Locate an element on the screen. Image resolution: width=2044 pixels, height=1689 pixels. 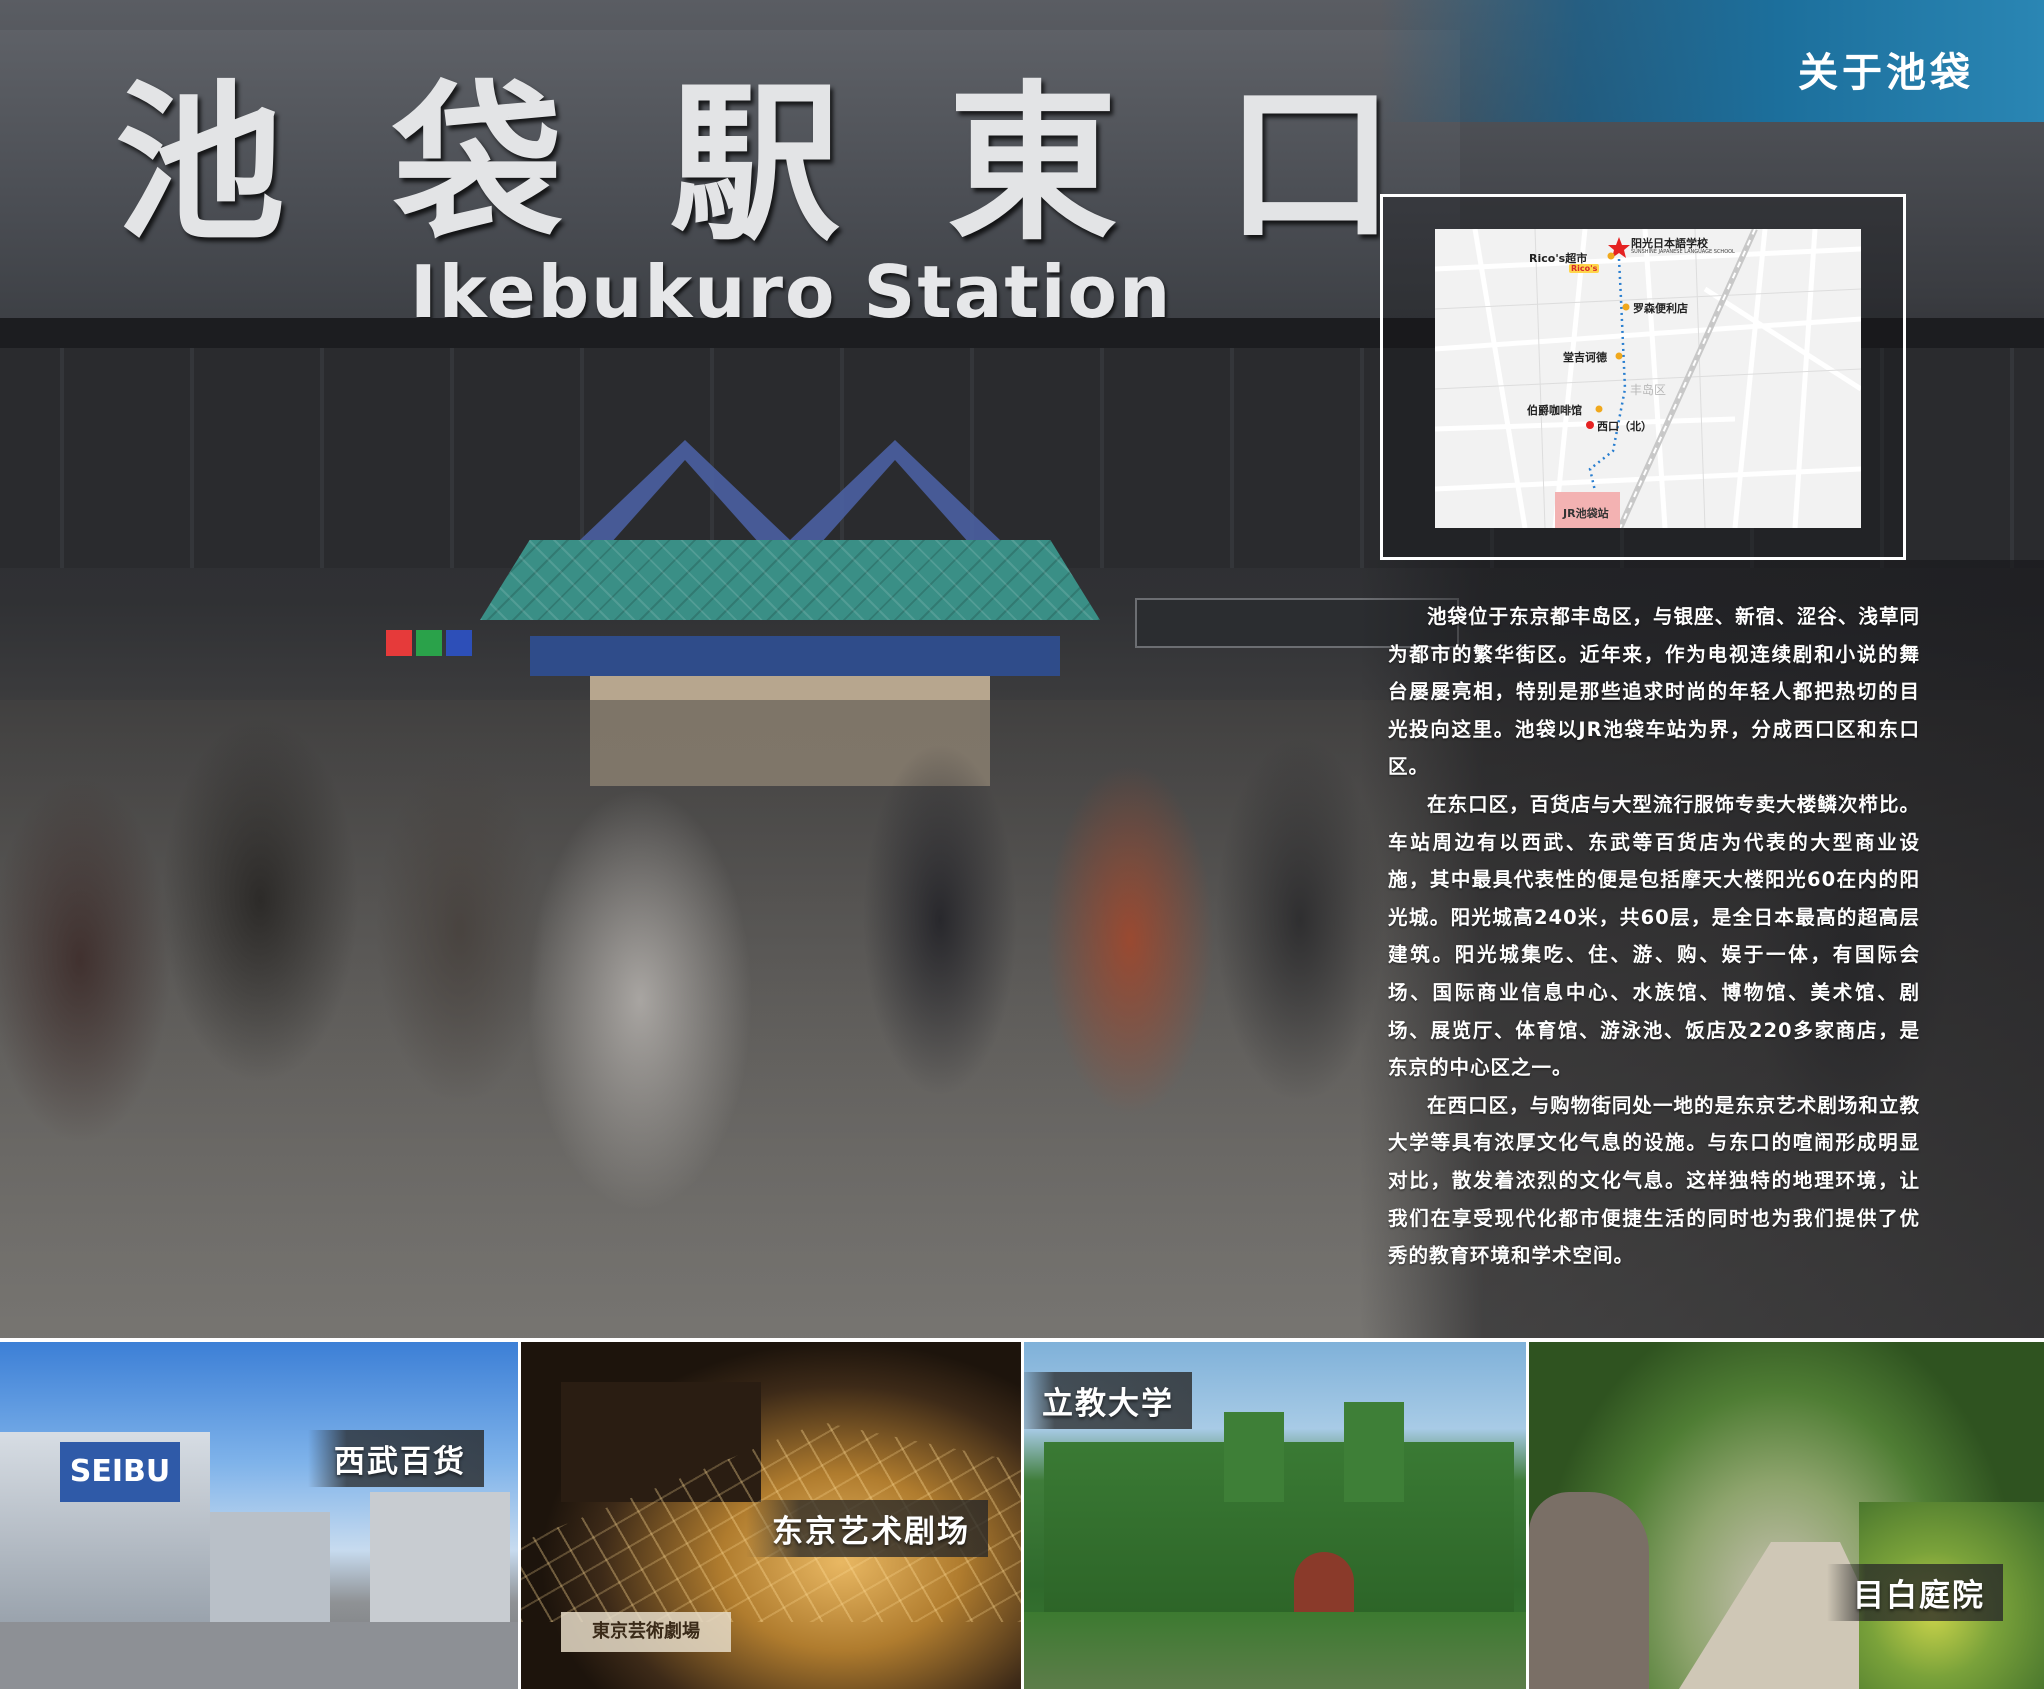
thumbnail-seibu: SEIBU 西武百货 is located at coordinates (259, 1515).